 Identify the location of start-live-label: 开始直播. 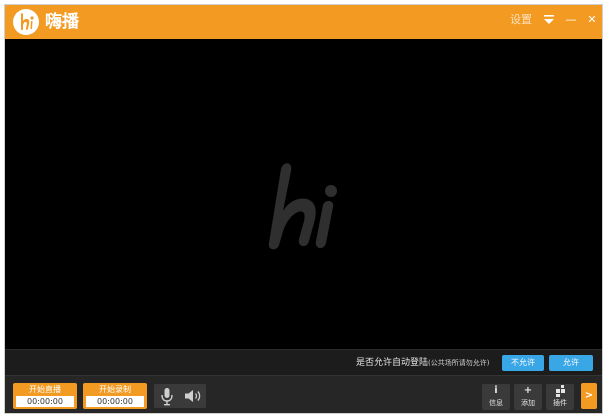
(45, 389).